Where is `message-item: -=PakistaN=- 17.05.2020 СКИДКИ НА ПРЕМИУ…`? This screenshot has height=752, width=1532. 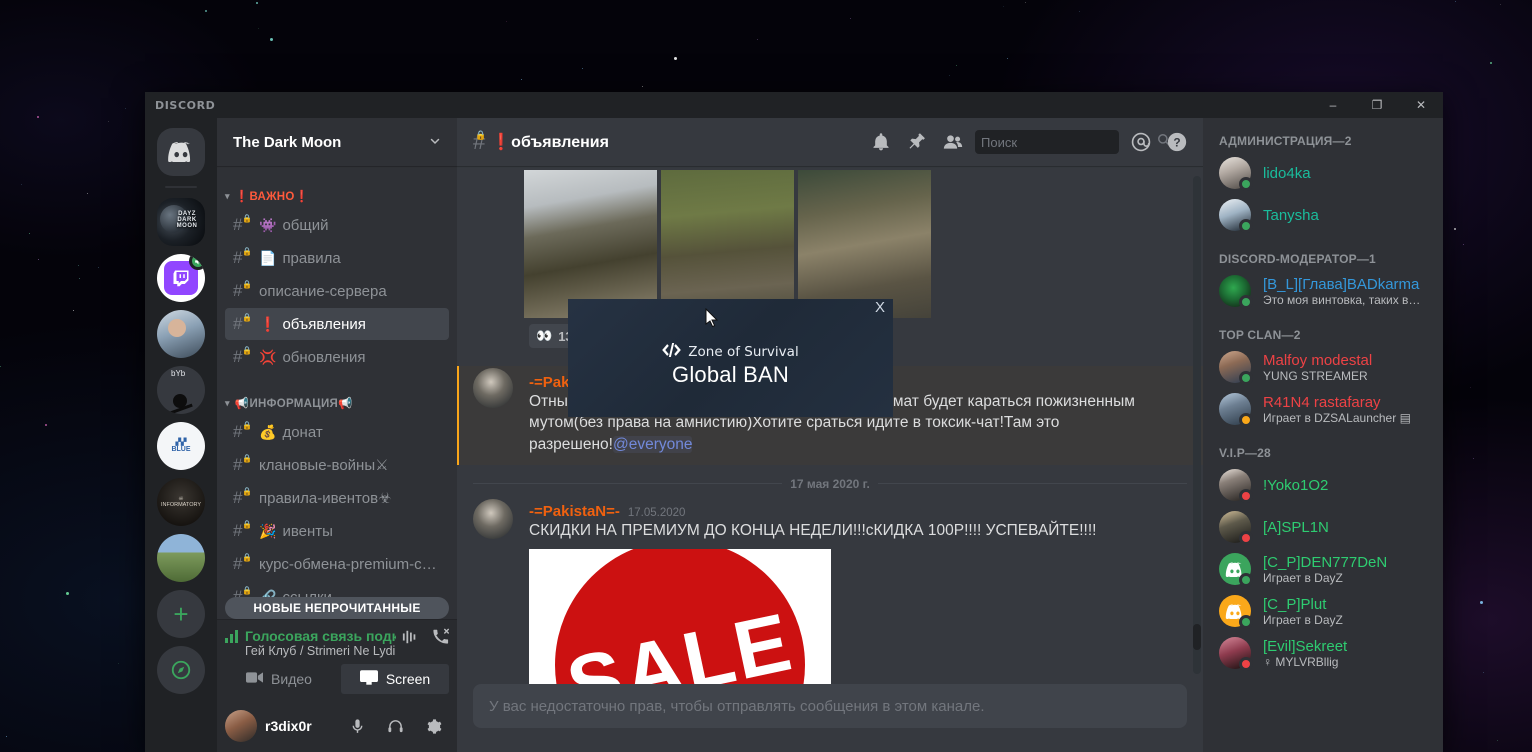
message-item: -=PakistaN=- 17.05.2020 СКИДКИ НА ПРЕМИУ… is located at coordinates (830, 590).